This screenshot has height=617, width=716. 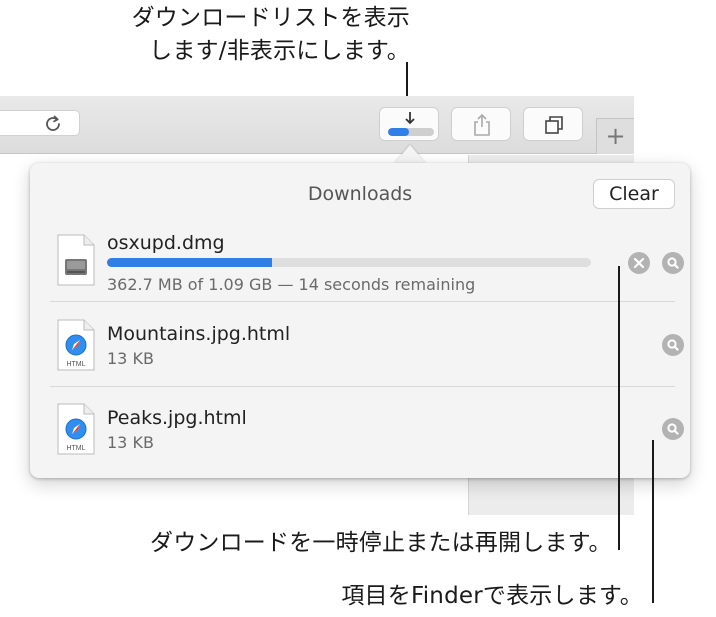 I want to click on clear-button: Clear, so click(x=634, y=194).